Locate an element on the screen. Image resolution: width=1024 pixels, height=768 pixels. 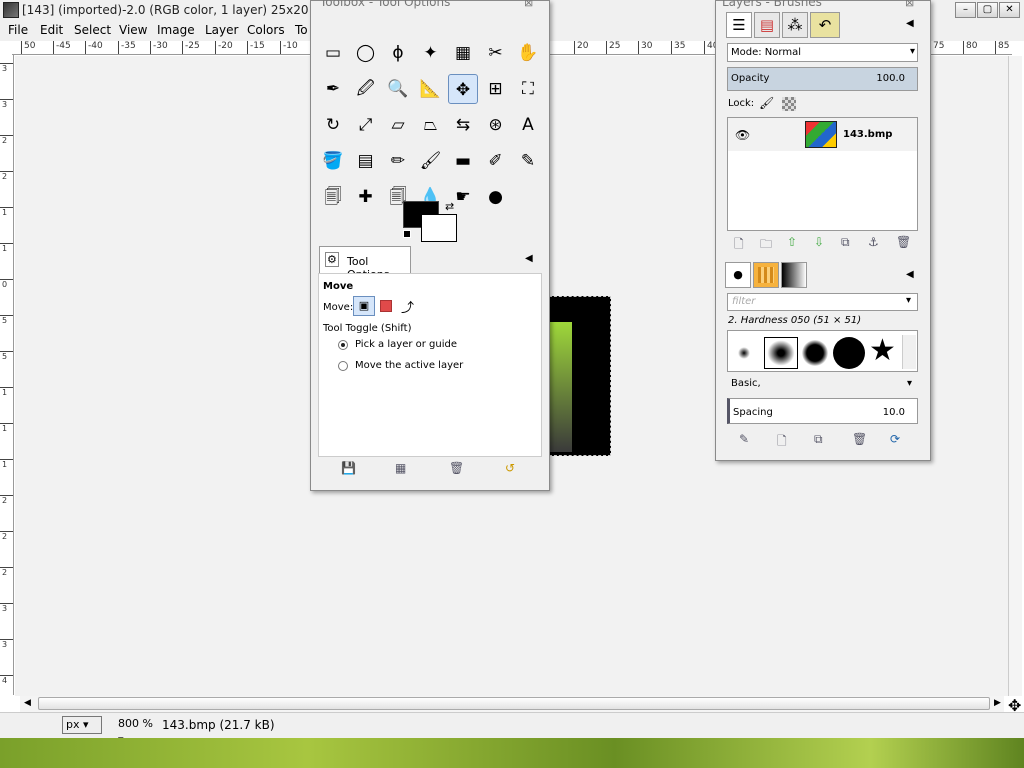
tab-brushes: ● is located at coordinates (738, 275).